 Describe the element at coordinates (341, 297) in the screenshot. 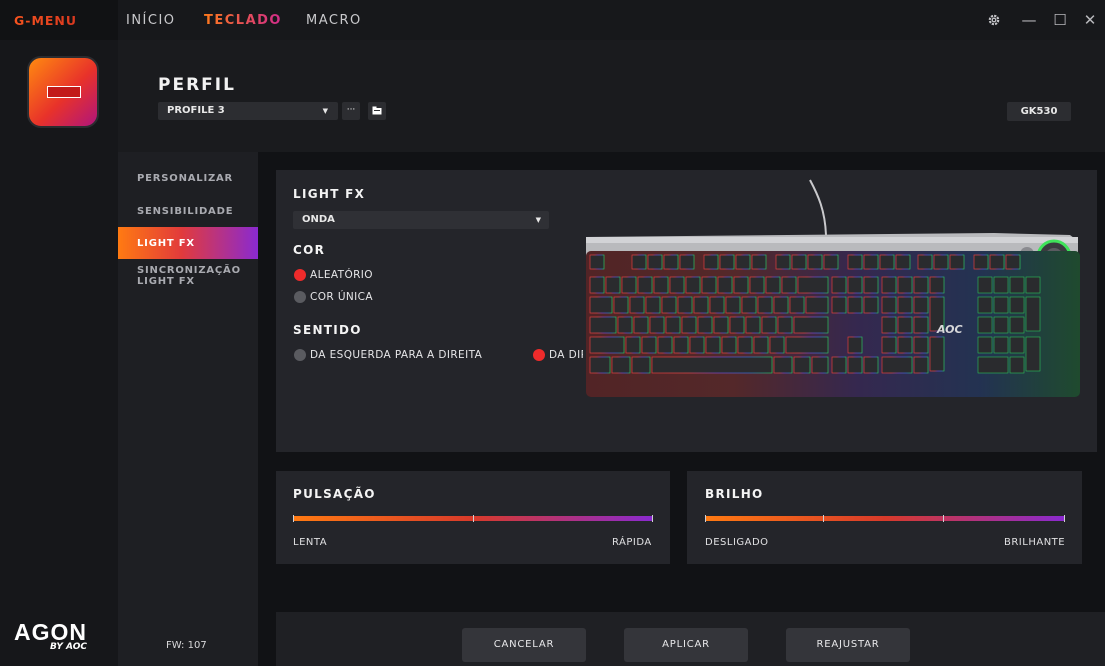

I see `radio-cor-unica-label: COR ÚNICA` at that location.